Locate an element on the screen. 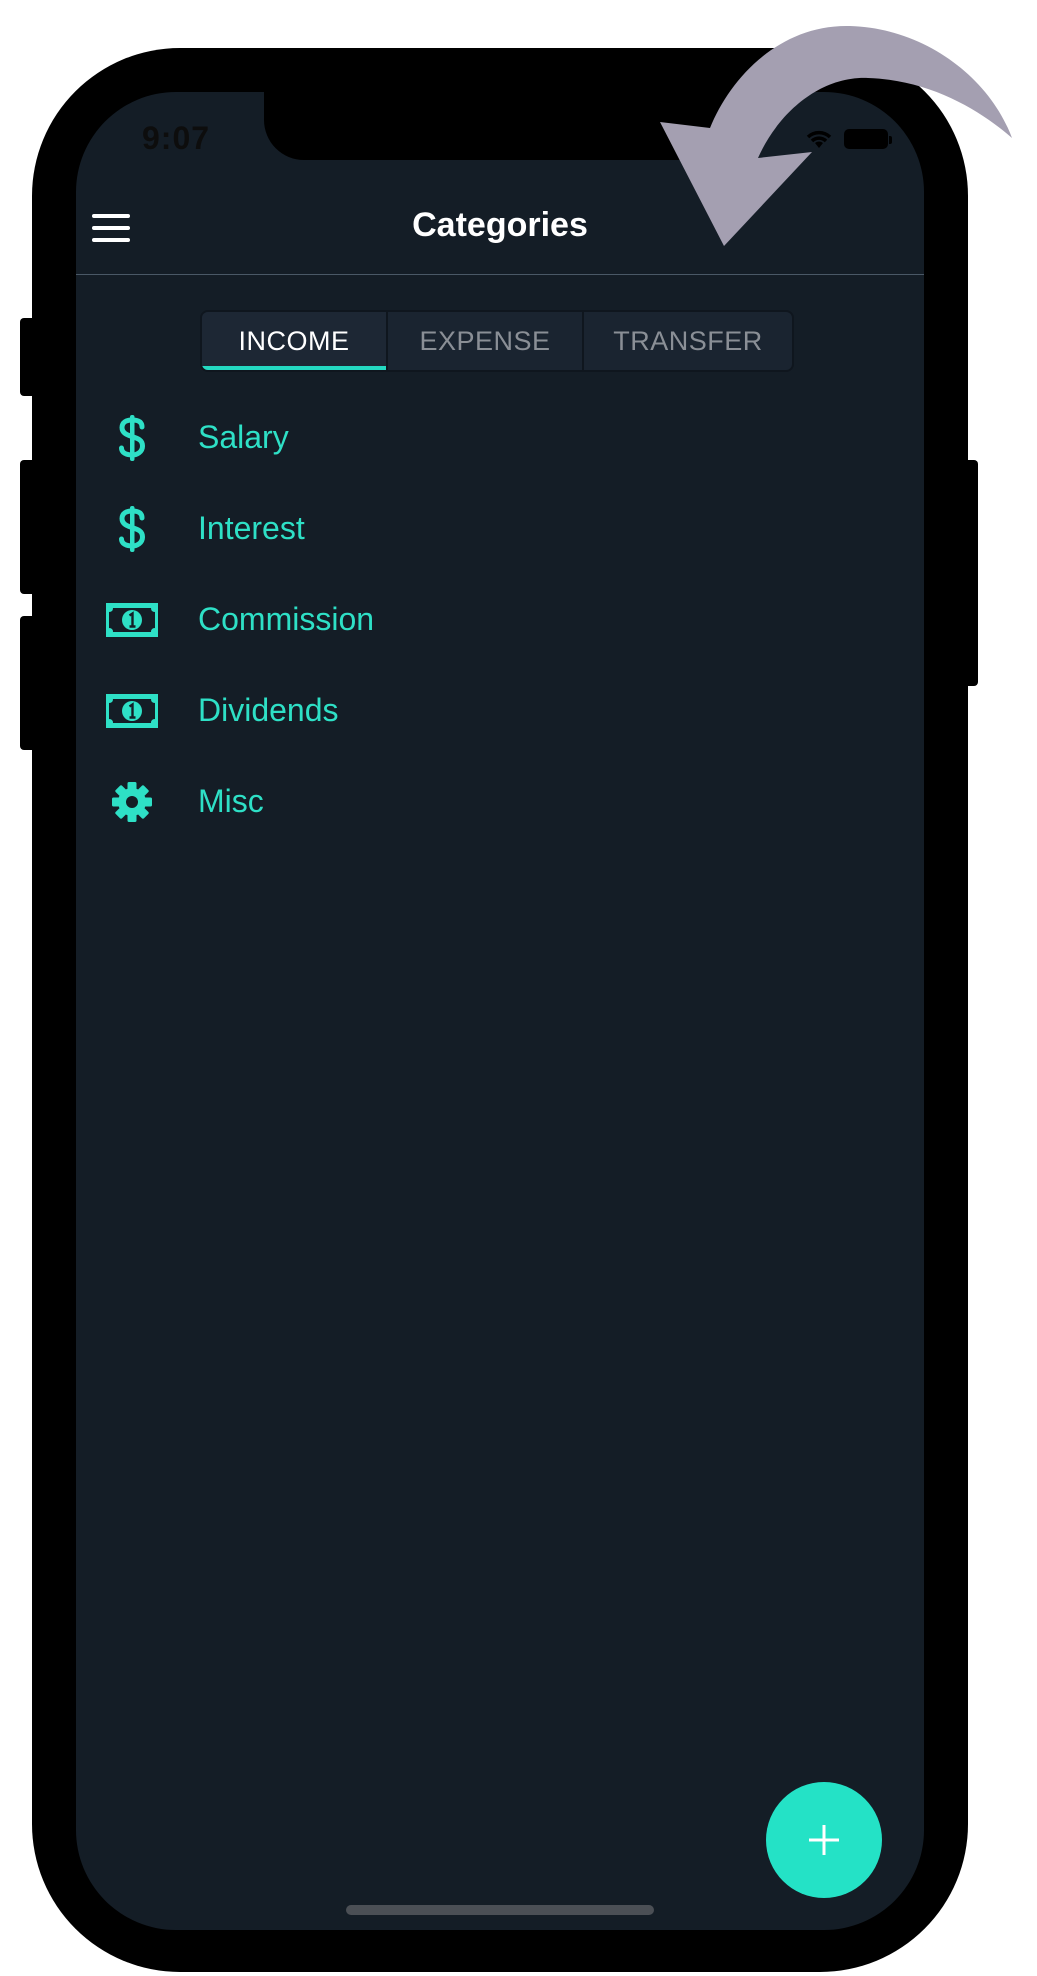 The image size is (1037, 1976). category-item-commission: Commission is located at coordinates (500, 619).